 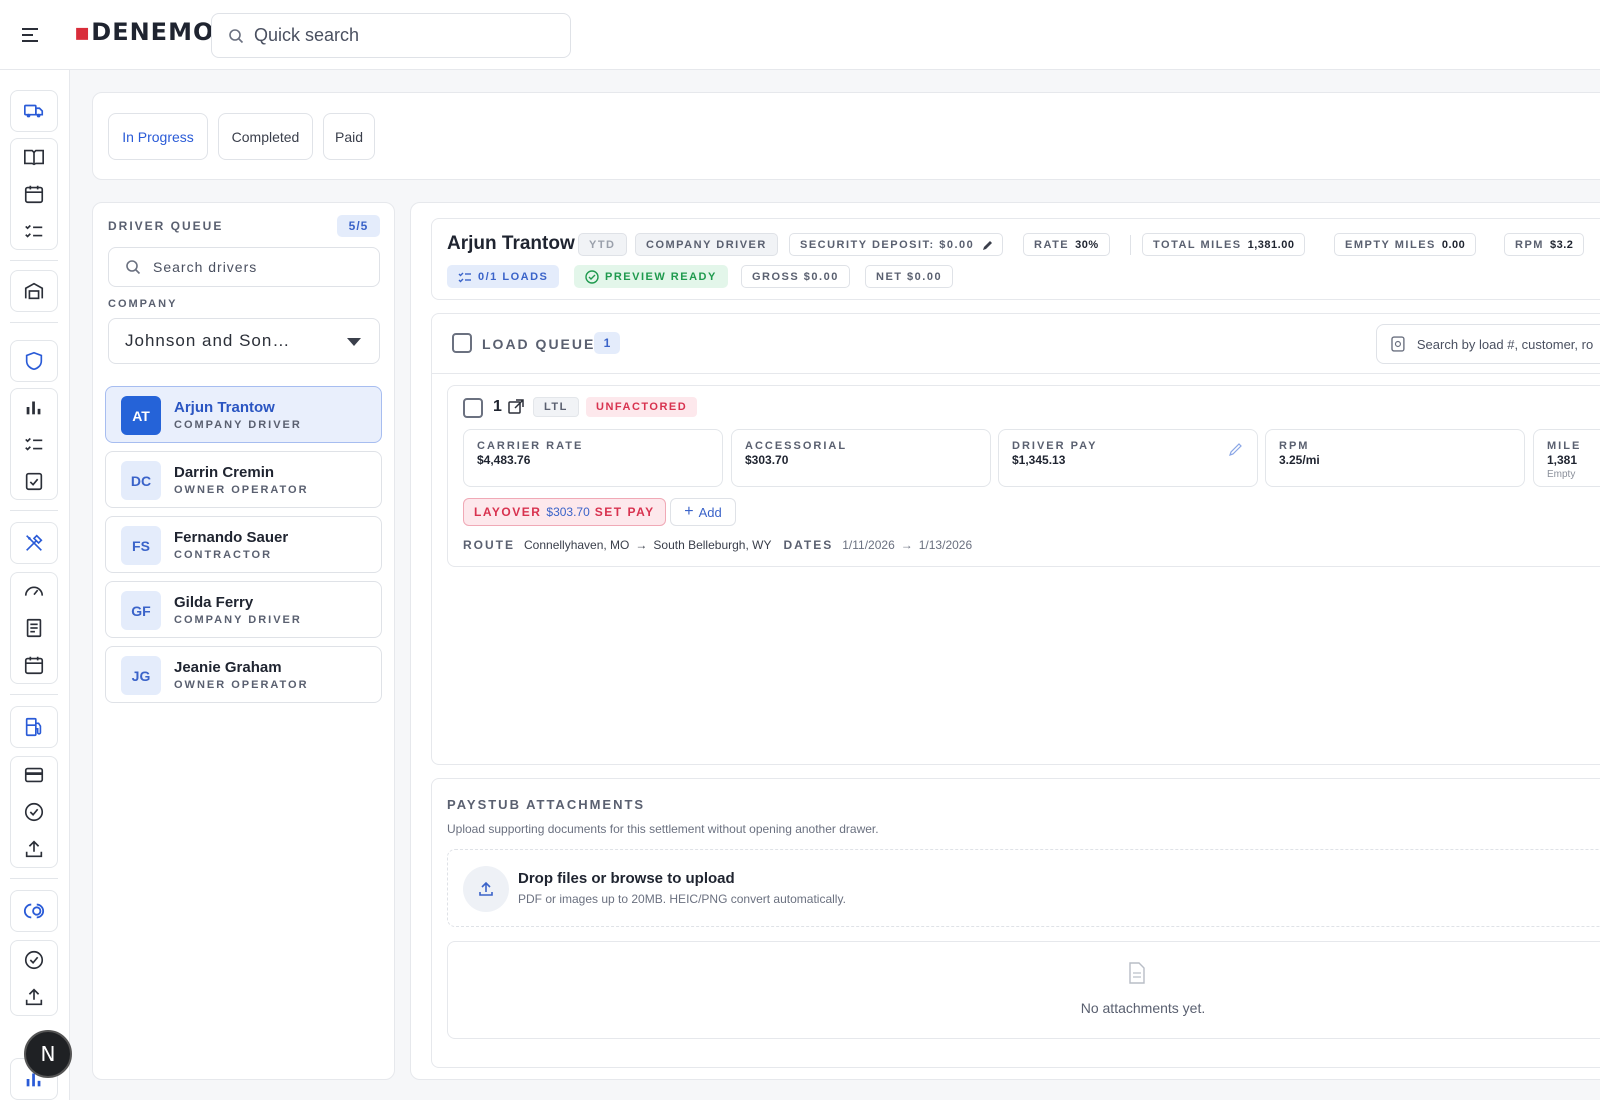 I want to click on security-deposit-label: SECURITY DEPOSIT: $0.00, so click(x=887, y=244).